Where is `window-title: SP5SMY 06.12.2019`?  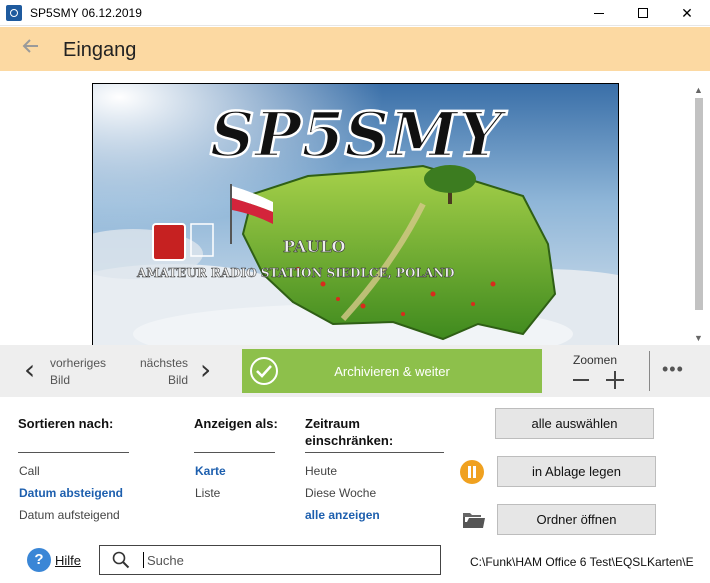 window-title: SP5SMY 06.12.2019 is located at coordinates (86, 13).